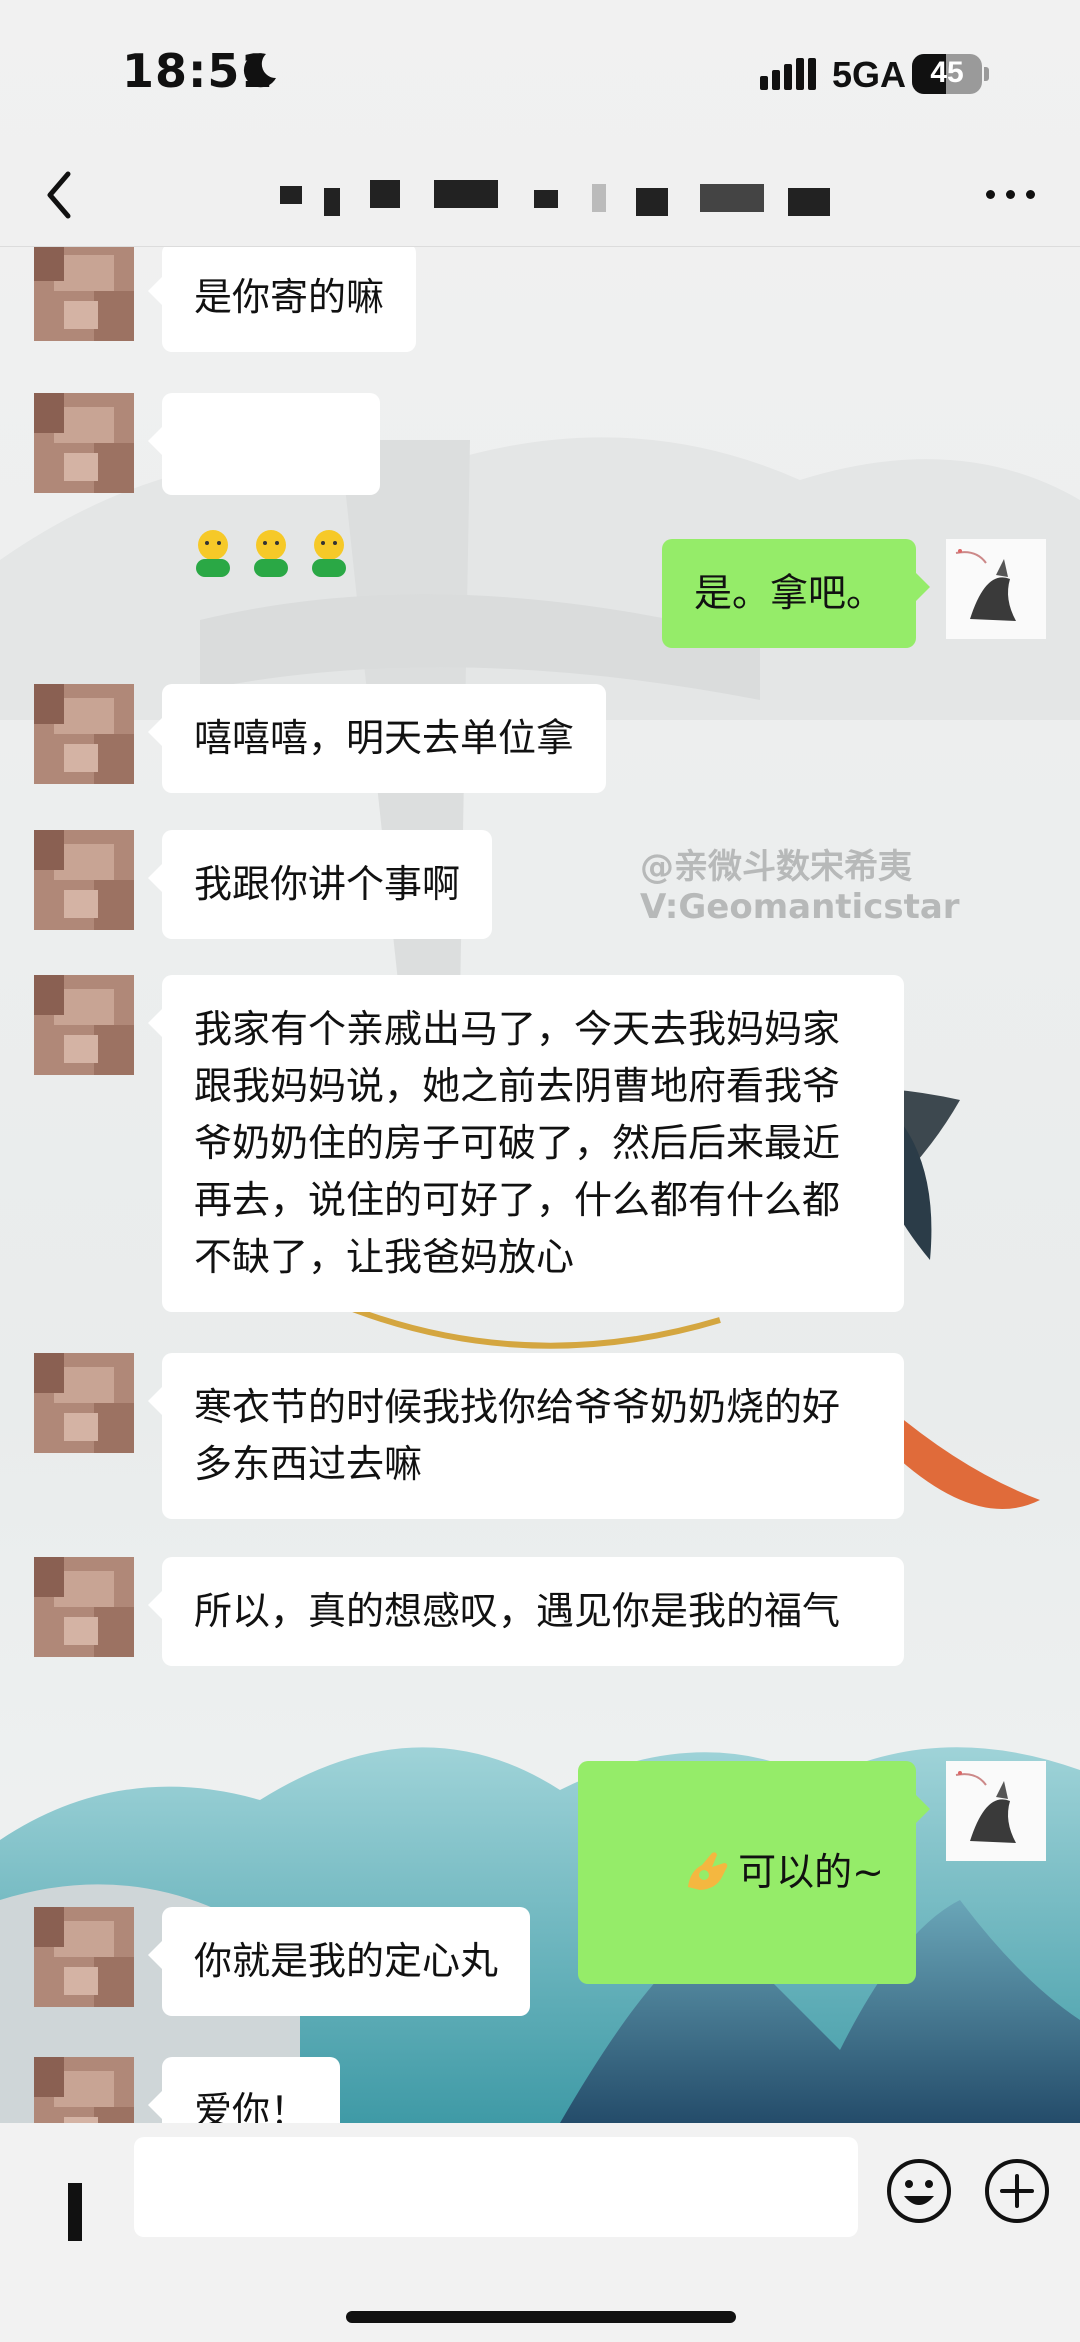 The image size is (1080, 2342). I want to click on ok-hand-icon, so click(708, 1871).